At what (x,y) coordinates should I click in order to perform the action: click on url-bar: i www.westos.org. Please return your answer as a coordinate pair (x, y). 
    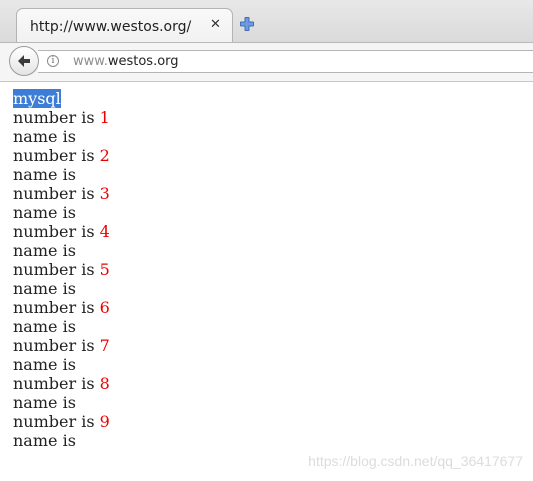
    Looking at the image, I should click on (285, 61).